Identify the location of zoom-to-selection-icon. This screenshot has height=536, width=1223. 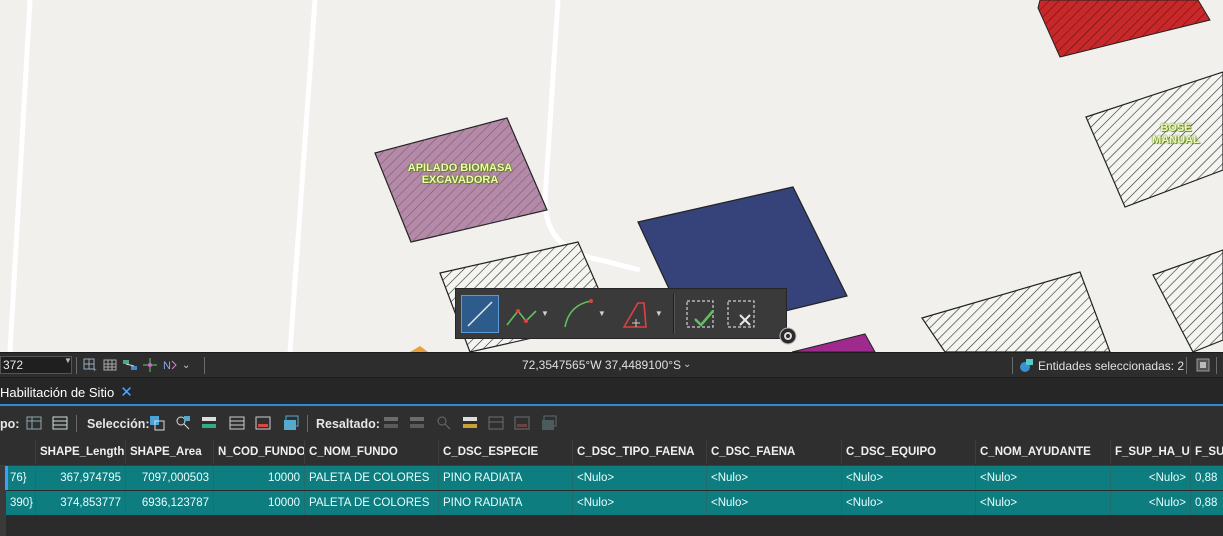
(183, 423).